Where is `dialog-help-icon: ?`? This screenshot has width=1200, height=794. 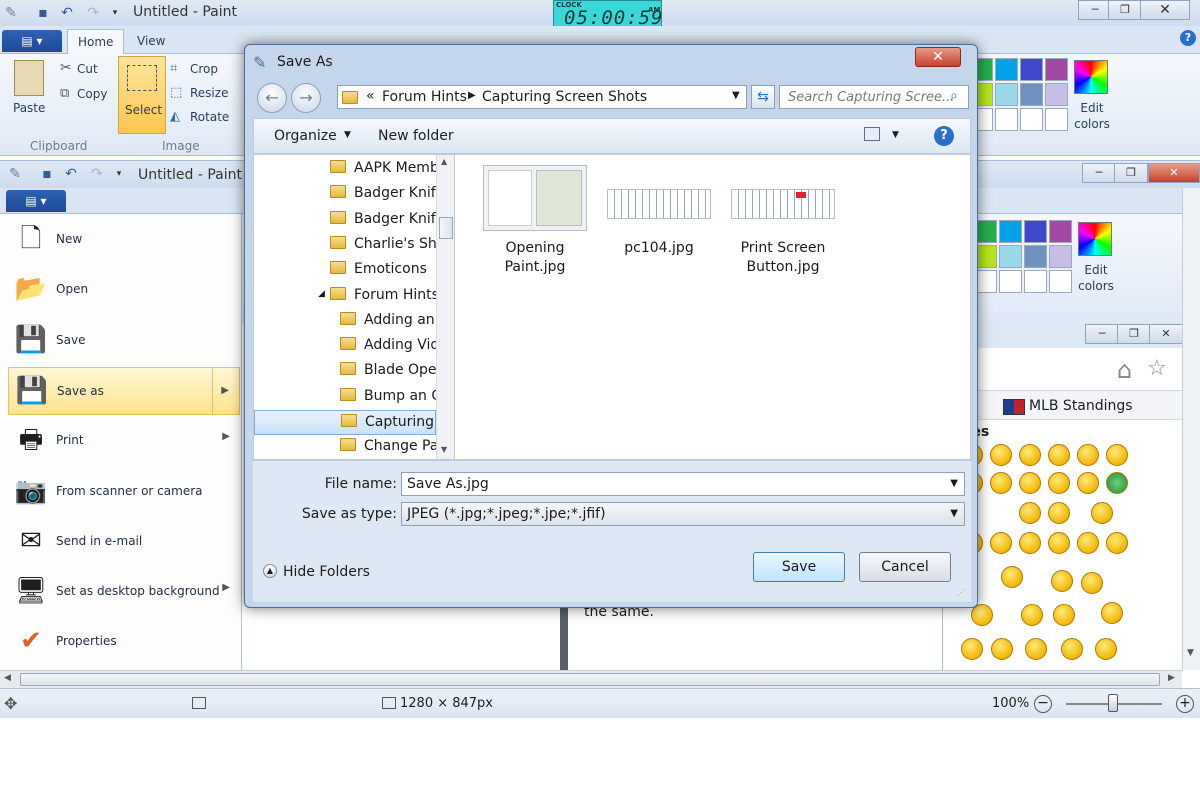
dialog-help-icon: ? is located at coordinates (944, 136).